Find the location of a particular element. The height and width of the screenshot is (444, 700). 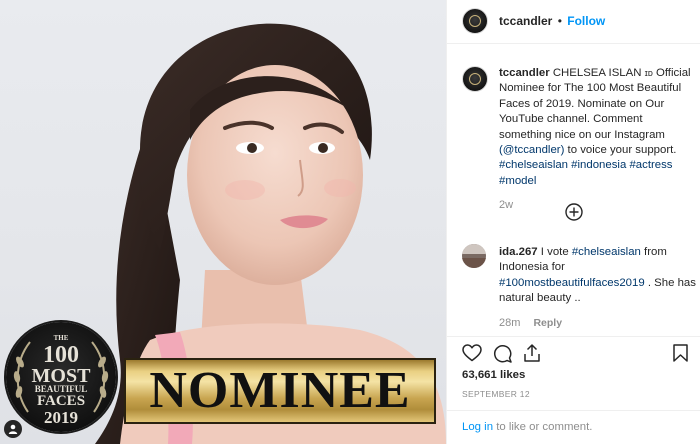

caption-hashtag-model: #model is located at coordinates (595, 181).